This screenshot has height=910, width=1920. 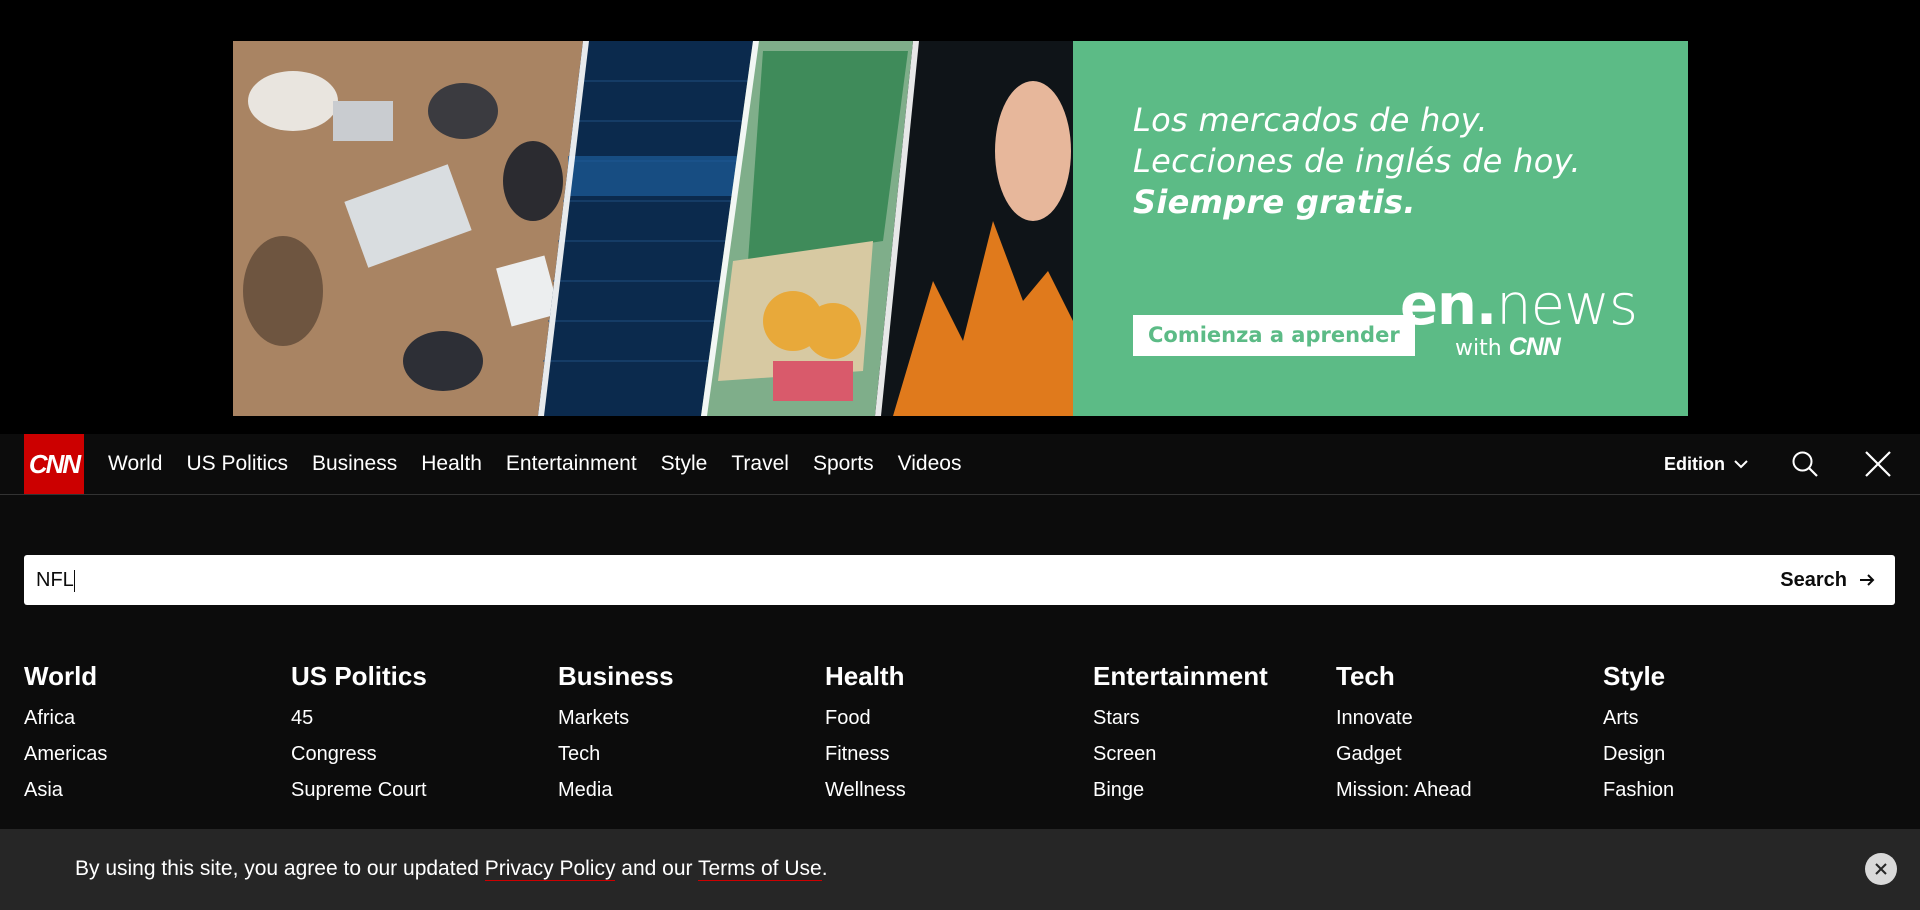 I want to click on section-link: Supreme Court, so click(x=359, y=790).